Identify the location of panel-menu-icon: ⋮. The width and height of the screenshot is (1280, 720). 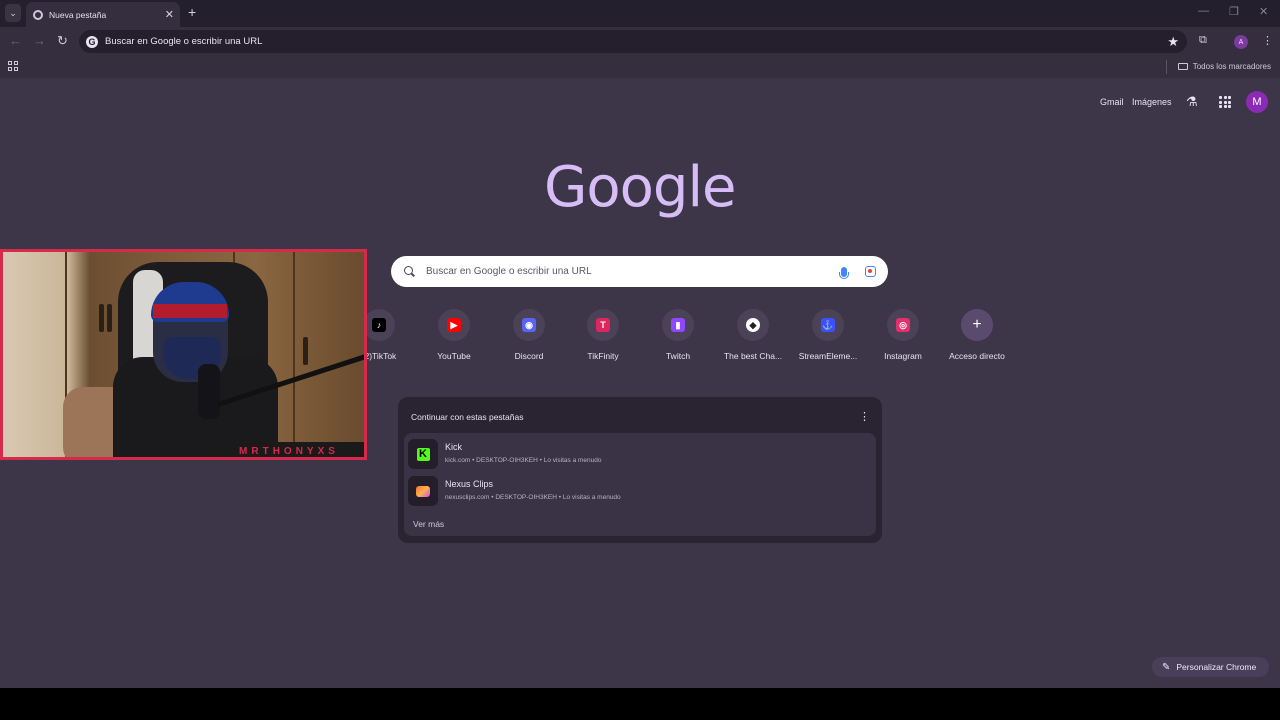
(864, 416).